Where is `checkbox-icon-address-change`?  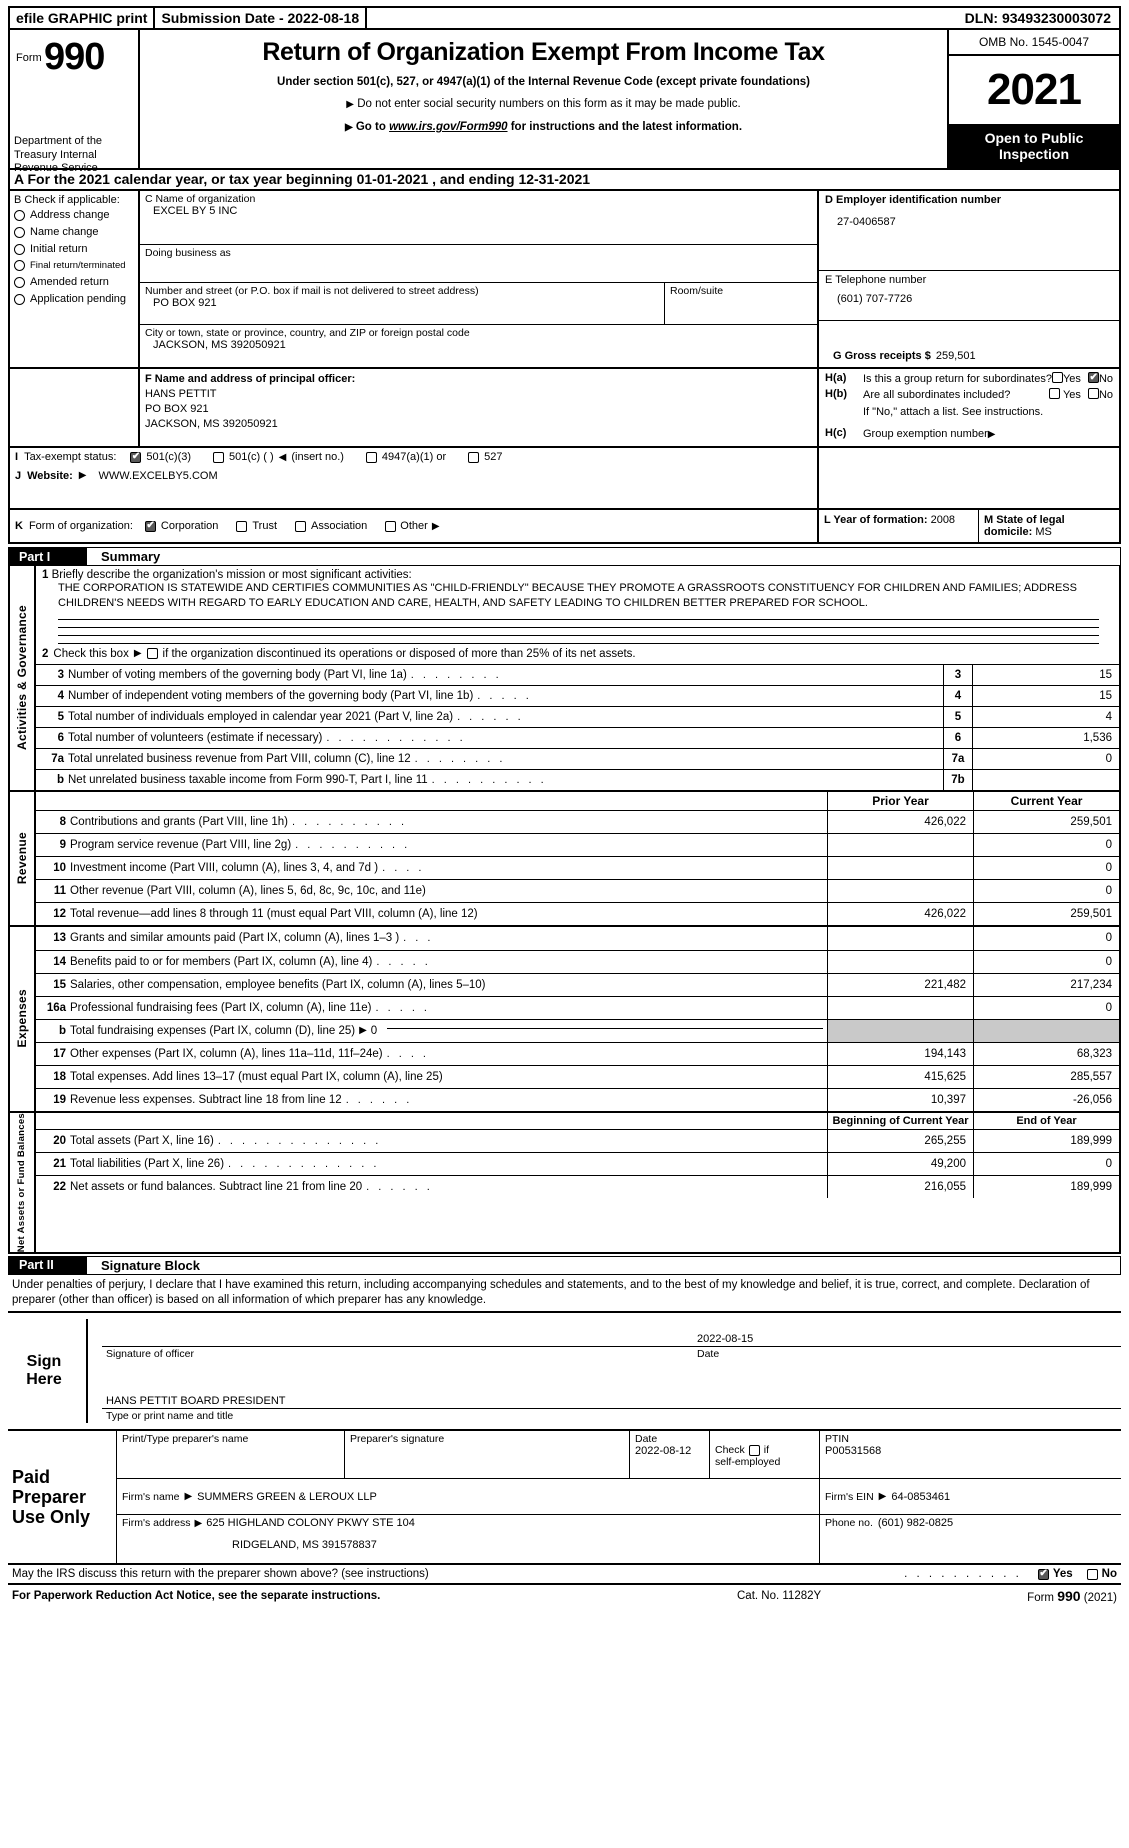 checkbox-icon-address-change is located at coordinates (19, 215).